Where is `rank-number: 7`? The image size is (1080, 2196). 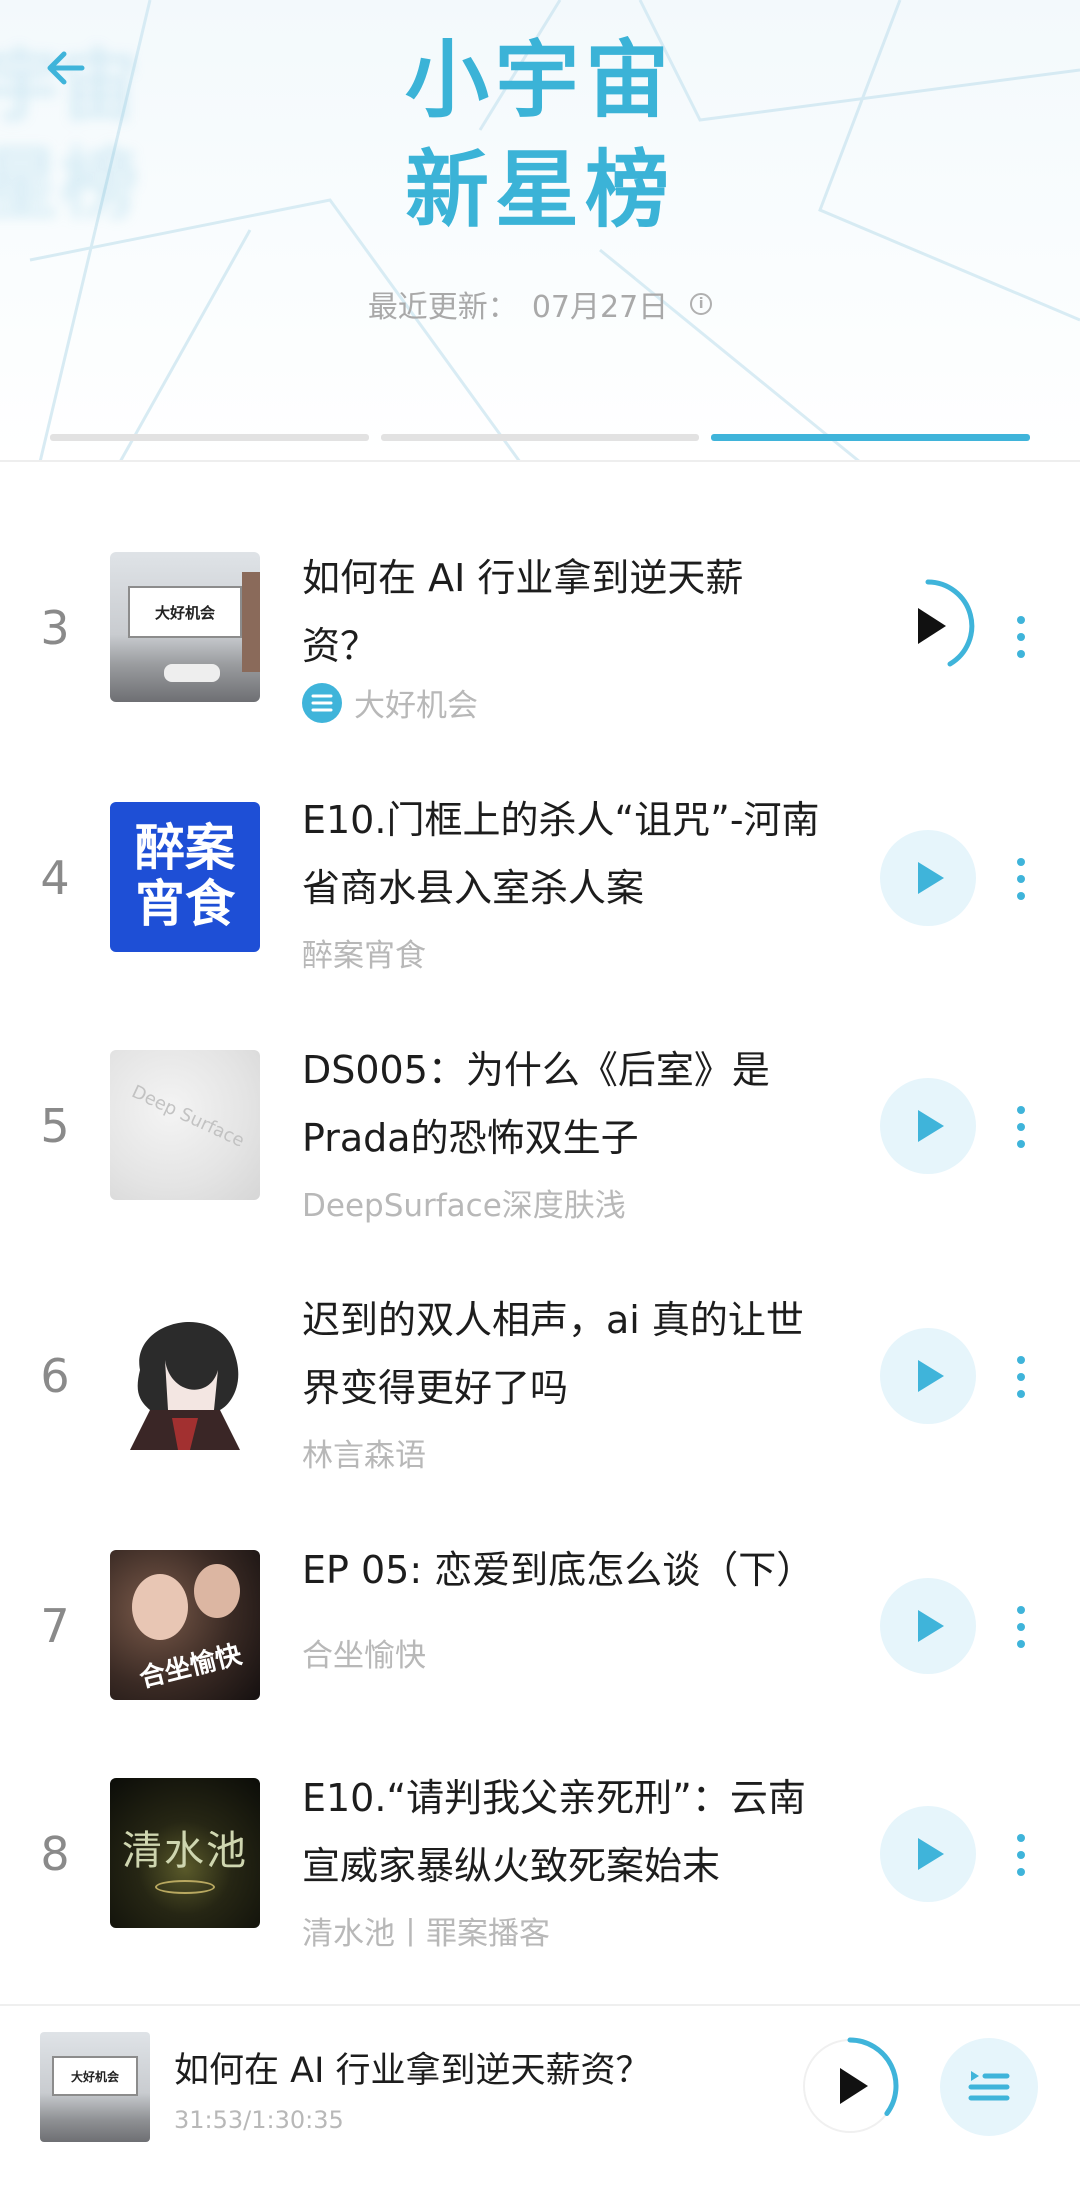 rank-number: 7 is located at coordinates (55, 1626).